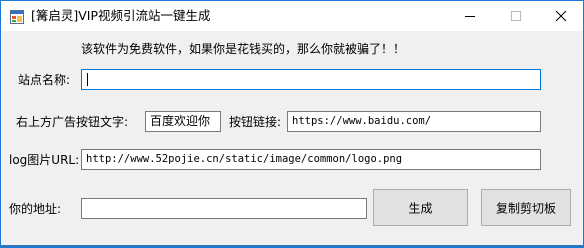  I want to click on copy-clipboard-button: 复制剪切板, so click(526, 207).